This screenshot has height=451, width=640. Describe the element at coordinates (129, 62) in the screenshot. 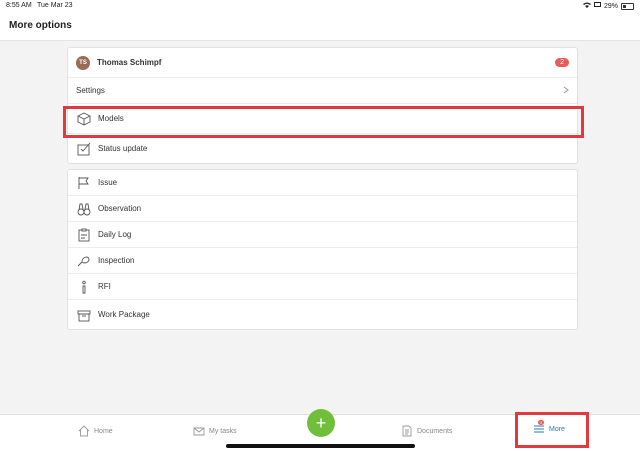

I see `profile-name: Thomas Schimpf` at that location.